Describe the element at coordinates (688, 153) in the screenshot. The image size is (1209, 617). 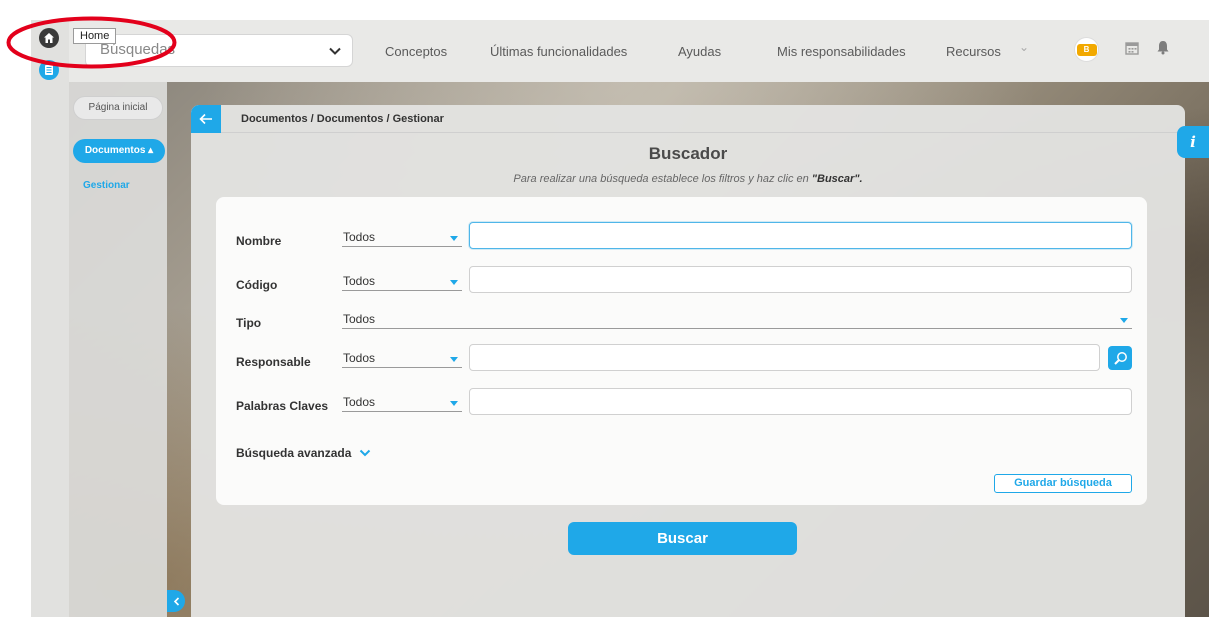
I see `page-title: Buscador` at that location.